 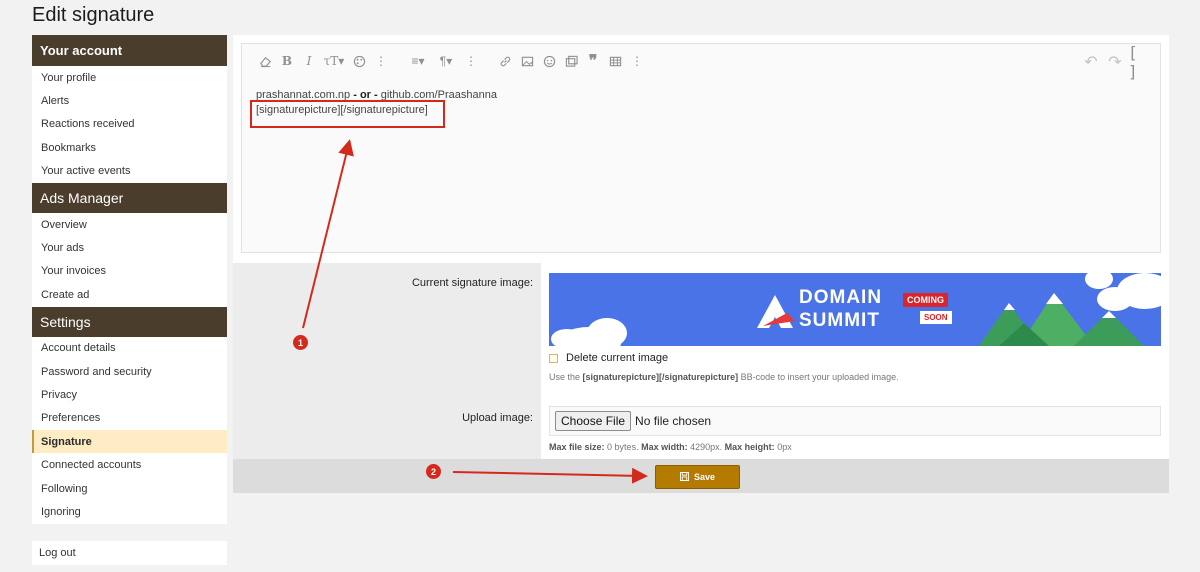 I want to click on sidebar-item-your-invoices: Your invoices, so click(x=129, y=271).